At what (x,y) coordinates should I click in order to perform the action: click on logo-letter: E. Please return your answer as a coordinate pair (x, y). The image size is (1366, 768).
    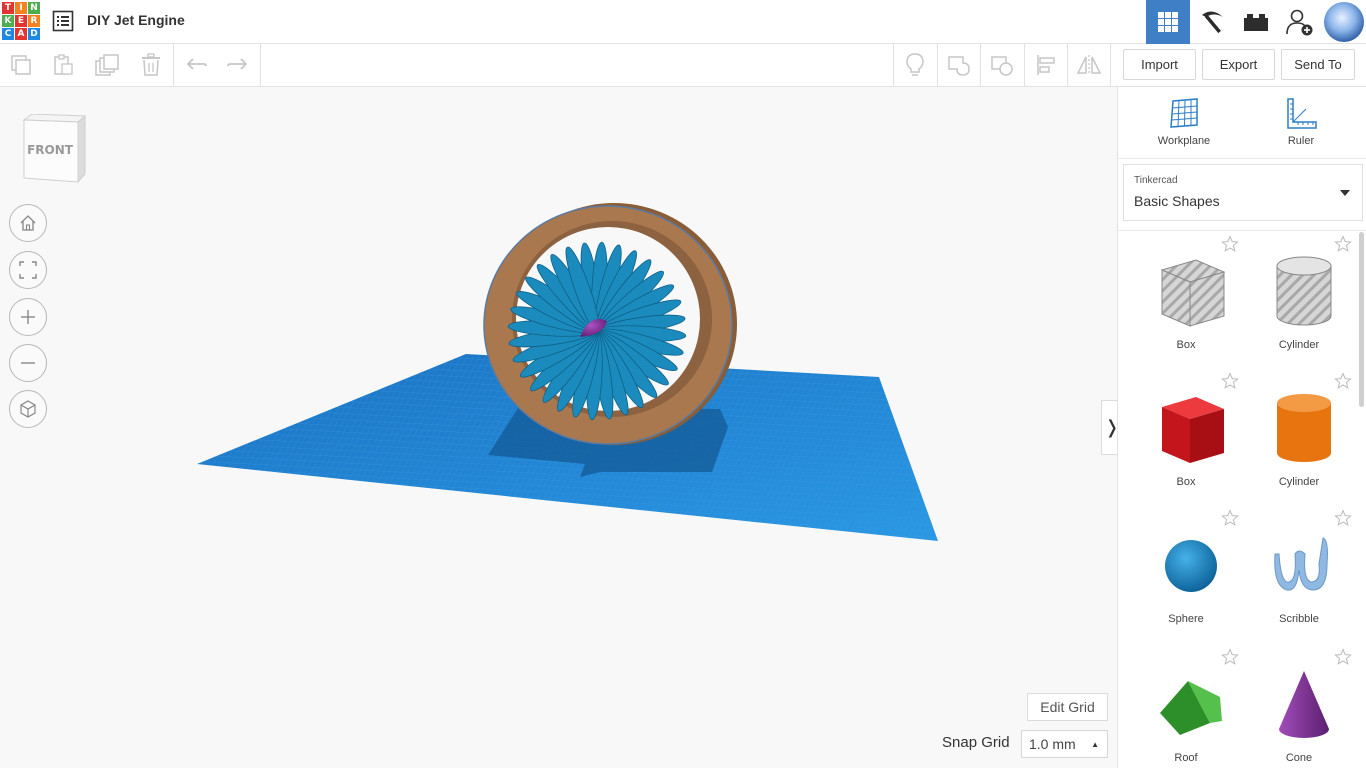
    Looking at the image, I should click on (21, 21).